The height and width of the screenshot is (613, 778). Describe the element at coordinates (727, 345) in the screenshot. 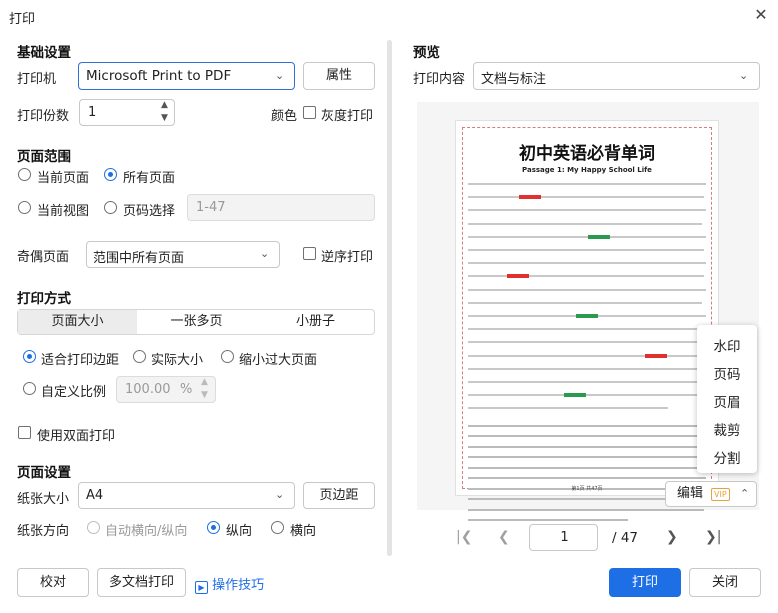

I see `menu-item-watermark: 水印` at that location.